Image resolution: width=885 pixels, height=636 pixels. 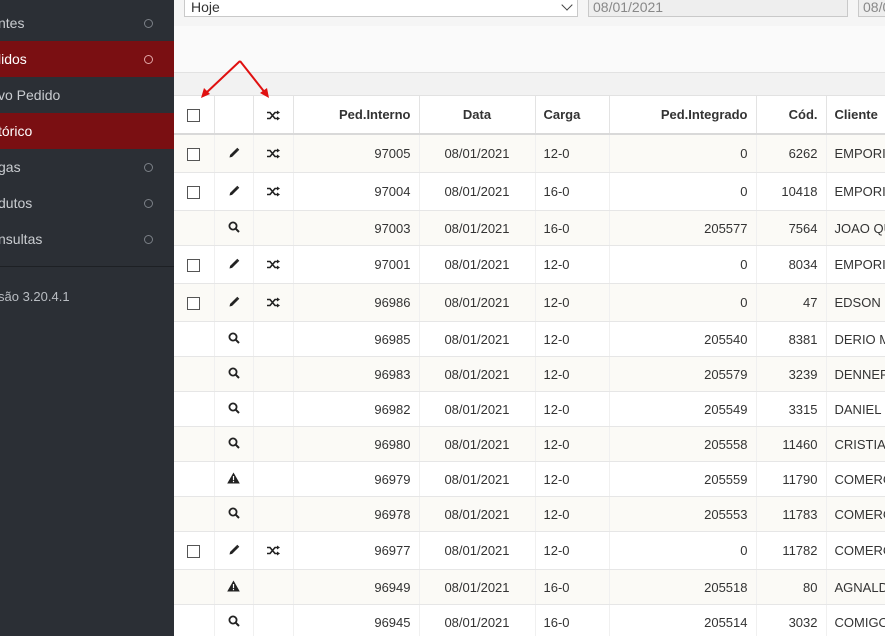 I want to click on table-row: 9697708/01/202112-0011782COMERC, so click(x=529, y=550).